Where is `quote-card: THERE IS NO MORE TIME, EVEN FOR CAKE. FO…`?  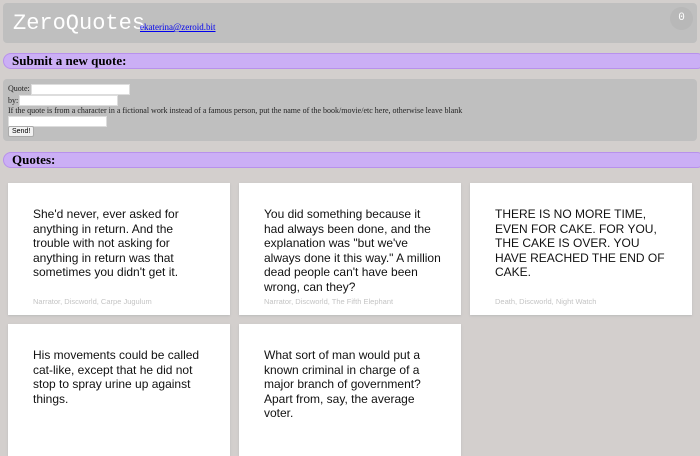
quote-card: THERE IS NO MORE TIME, EVEN FOR CAKE. FO… is located at coordinates (581, 249).